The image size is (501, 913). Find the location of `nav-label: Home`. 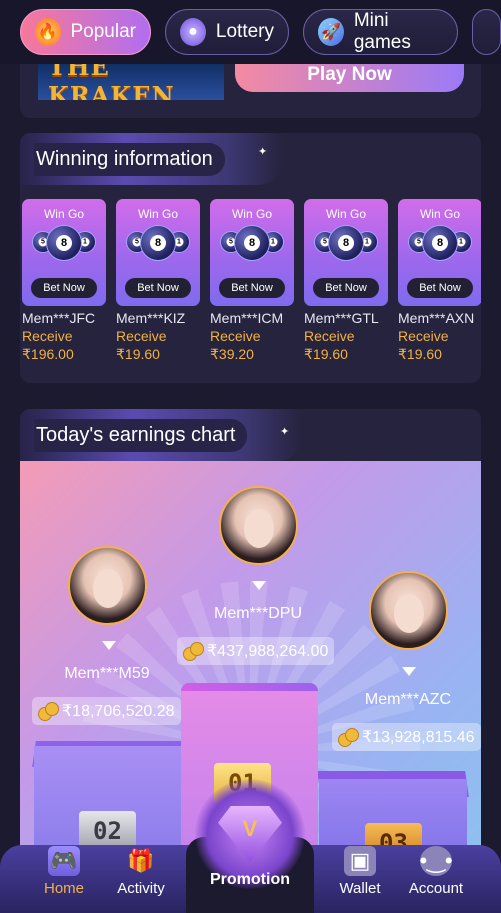

nav-label: Home is located at coordinates (63, 888).